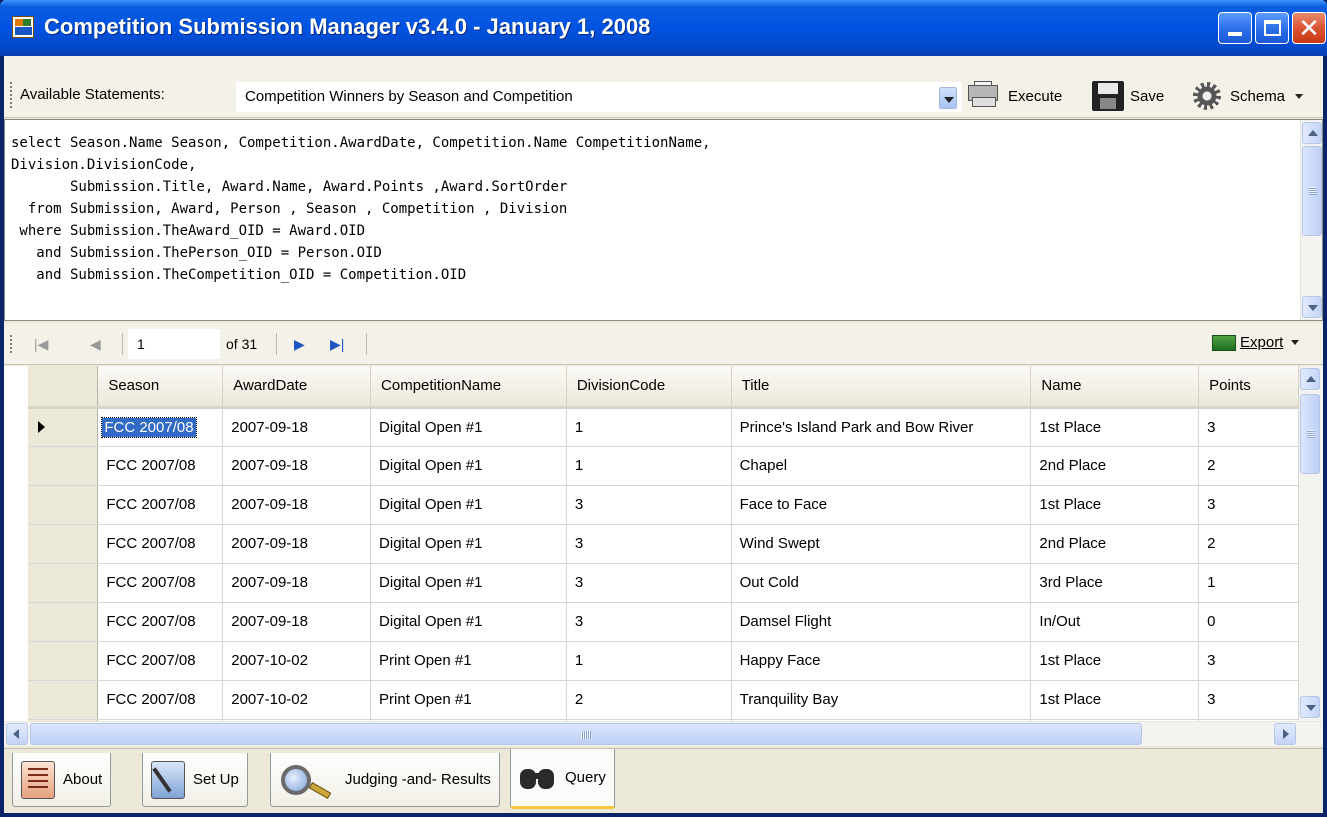 This screenshot has width=1327, height=817. Describe the element at coordinates (1247, 96) in the screenshot. I see `schema-button: Schema` at that location.